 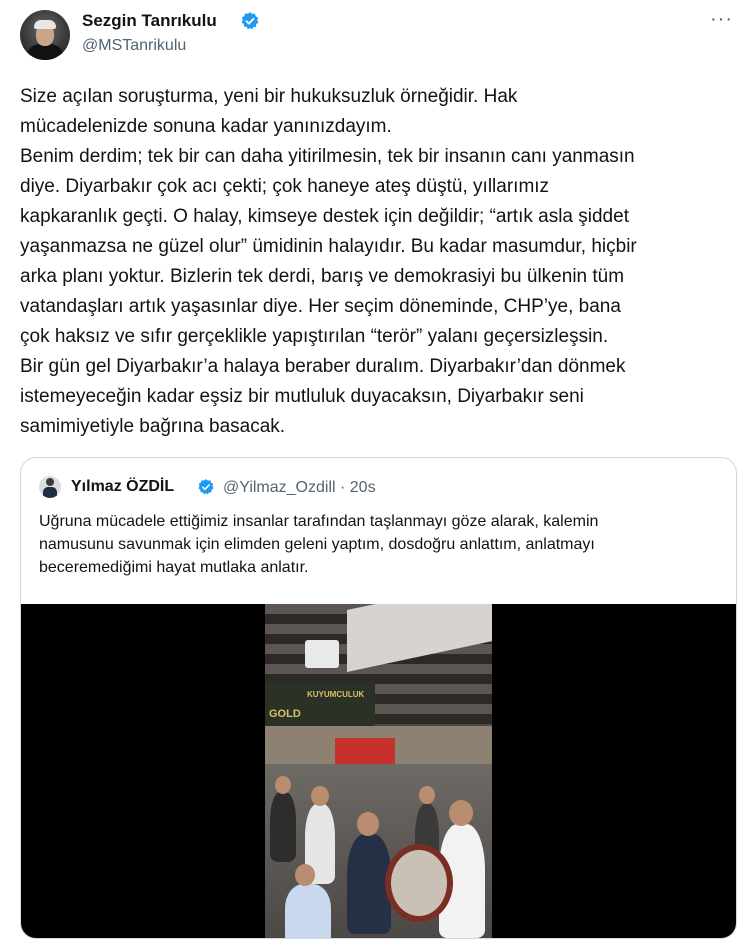 I want to click on quoted-author-name: Yılmaz ÖZDİL, so click(x=122, y=487).